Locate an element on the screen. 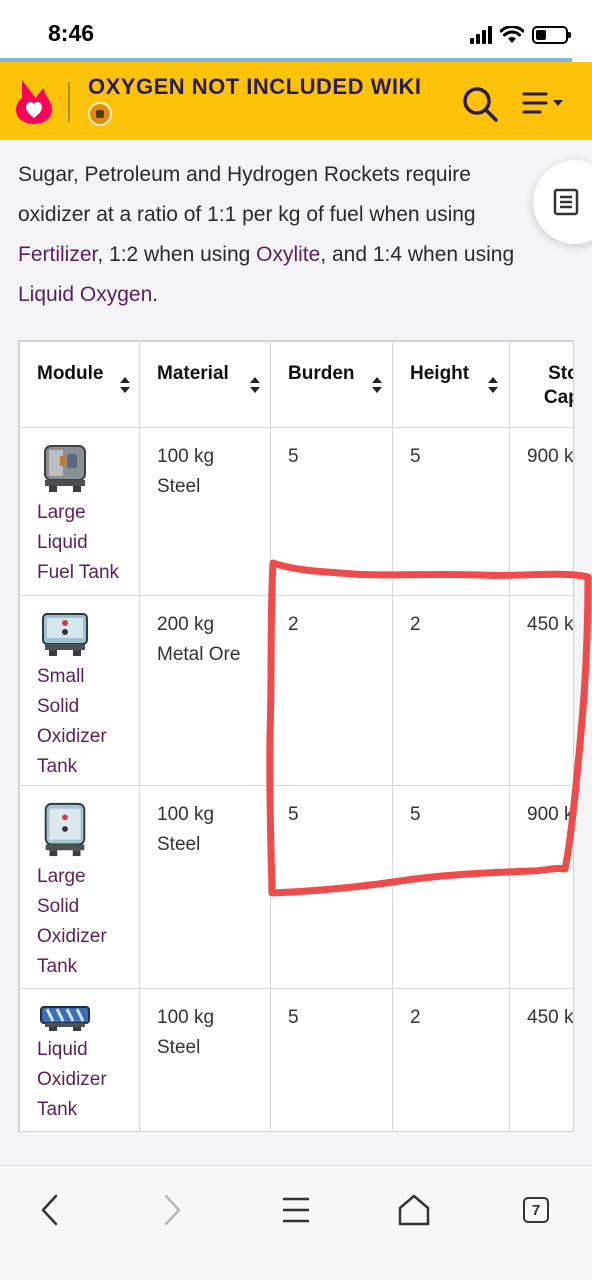 This screenshot has width=592, height=1280. header-divider is located at coordinates (69, 102).